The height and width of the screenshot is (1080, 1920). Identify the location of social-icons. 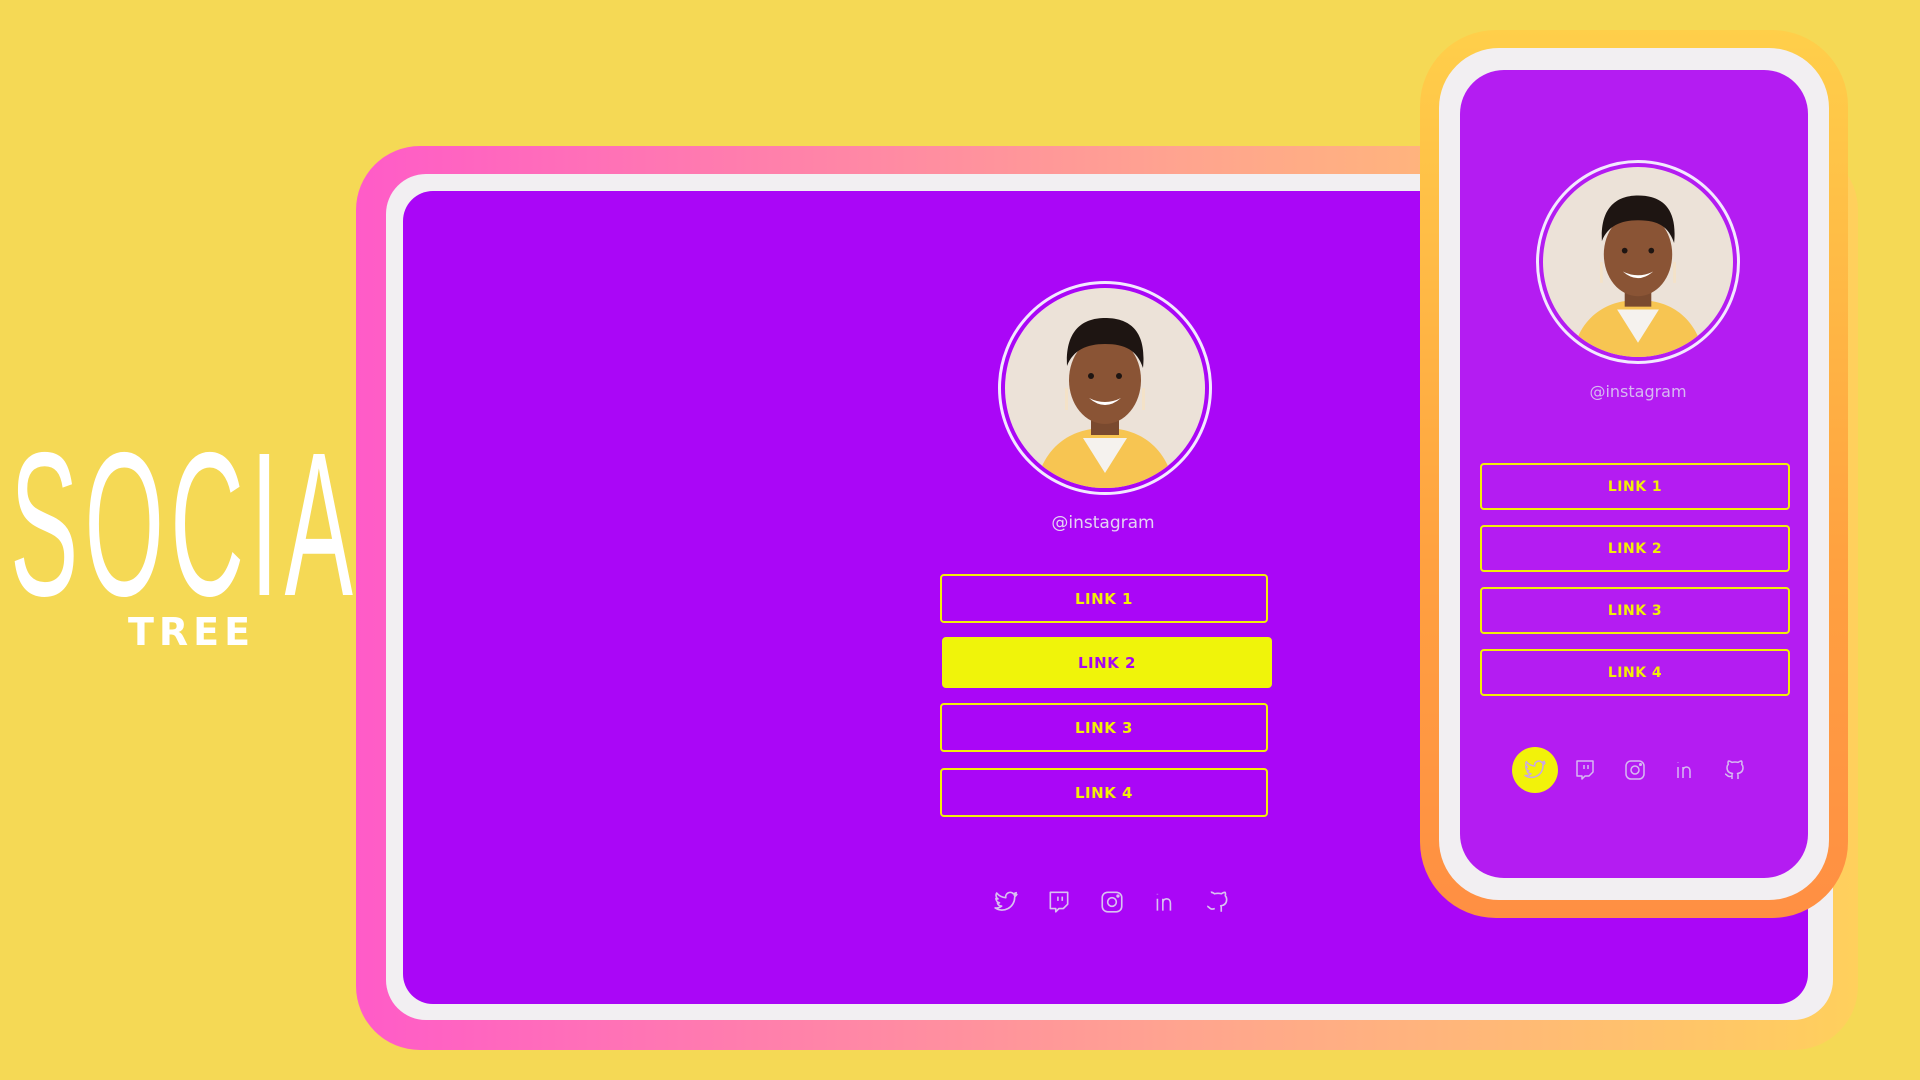
(1112, 902).